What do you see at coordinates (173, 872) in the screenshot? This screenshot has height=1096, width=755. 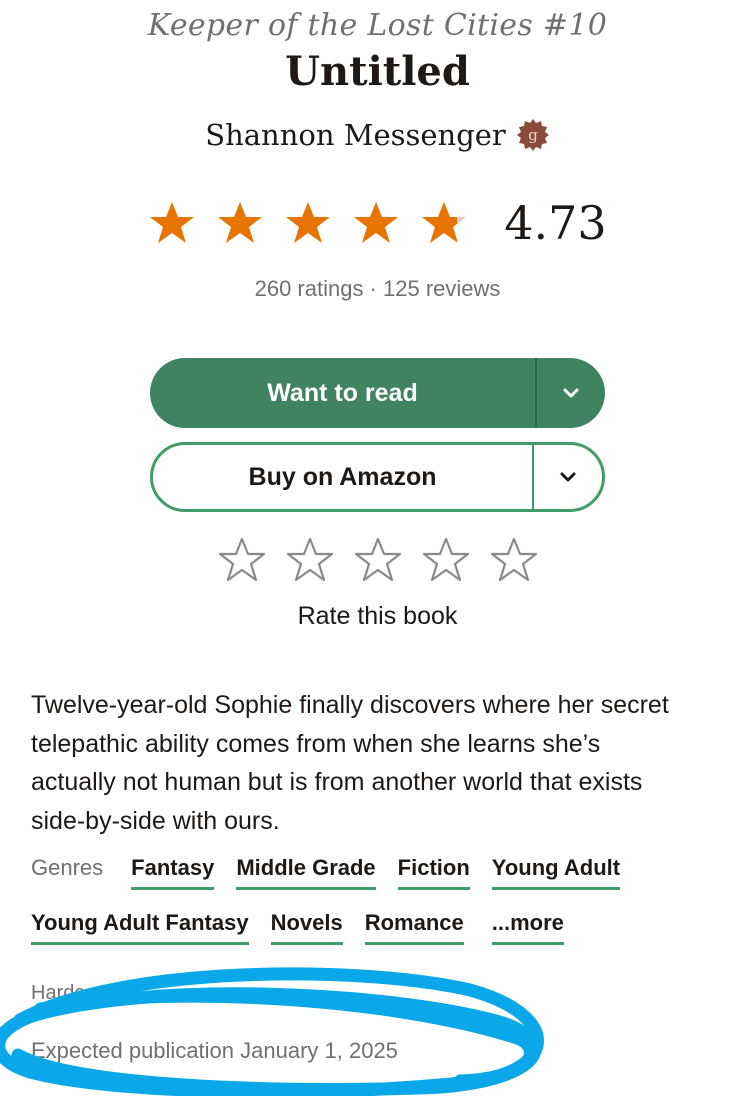 I see `genre-link: Fantasy` at bounding box center [173, 872].